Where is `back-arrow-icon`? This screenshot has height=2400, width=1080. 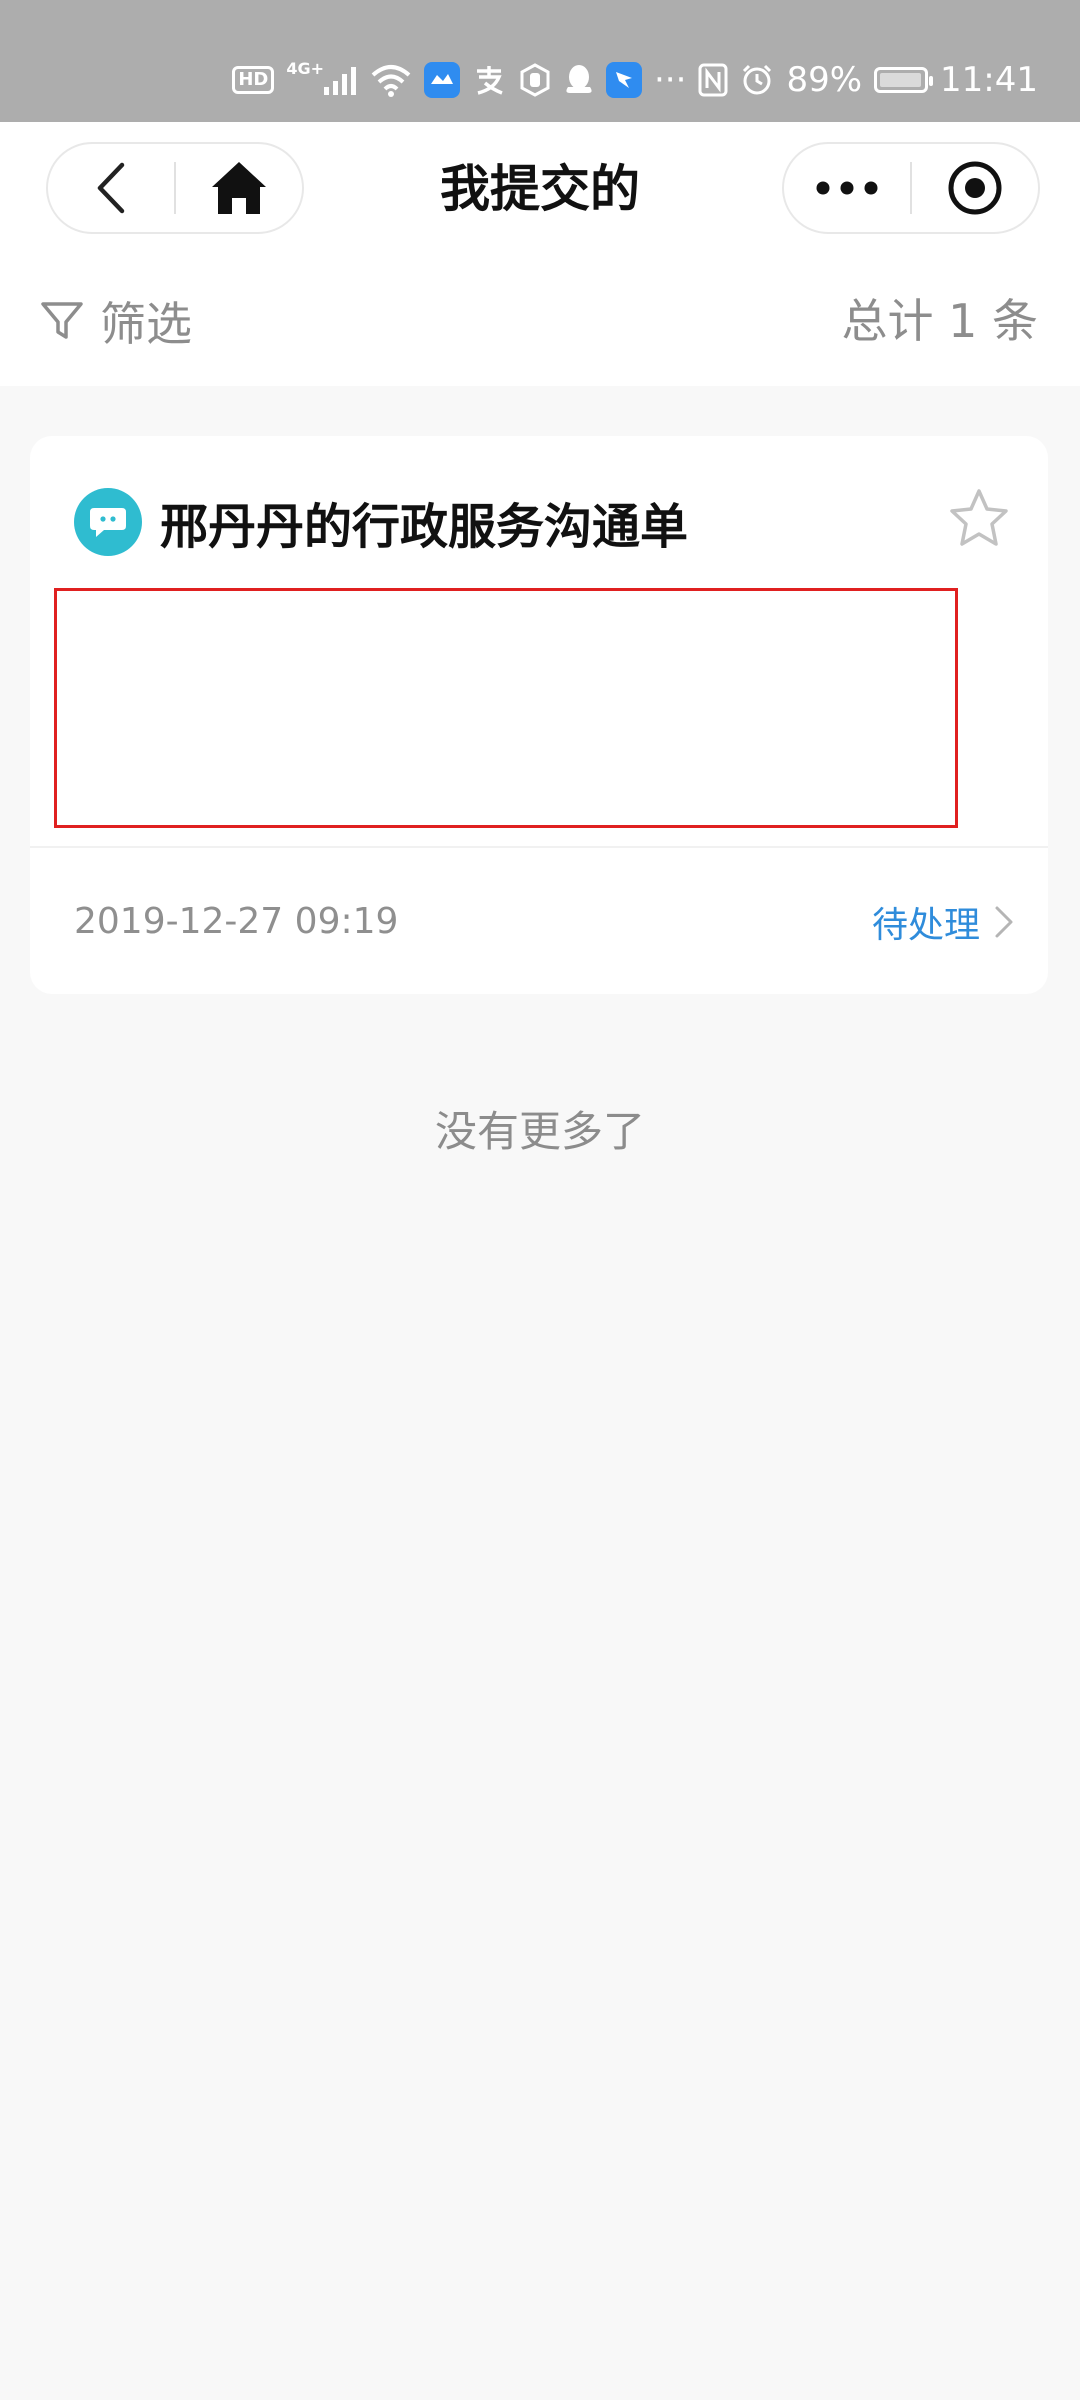 back-arrow-icon is located at coordinates (111, 188).